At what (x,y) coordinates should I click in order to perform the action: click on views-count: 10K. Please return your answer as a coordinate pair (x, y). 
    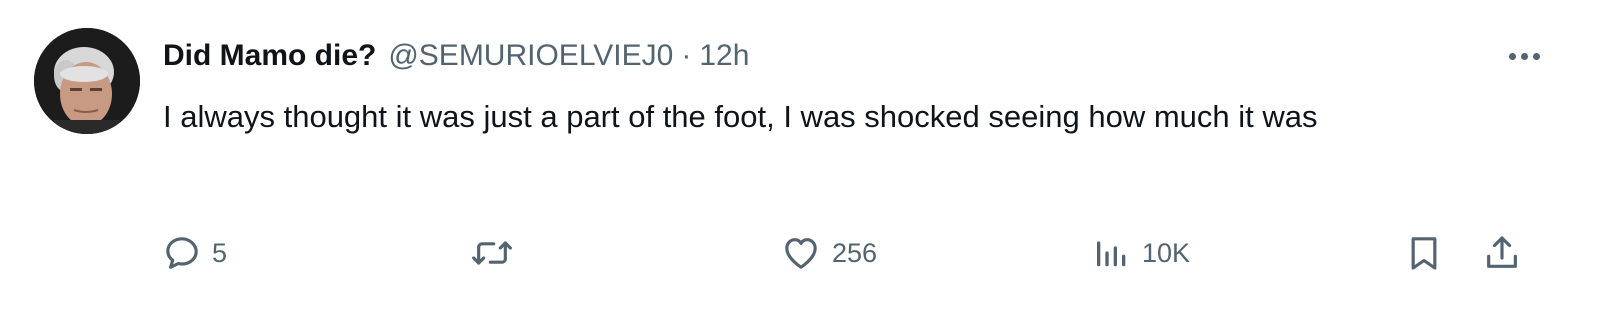
    Looking at the image, I should click on (1166, 252).